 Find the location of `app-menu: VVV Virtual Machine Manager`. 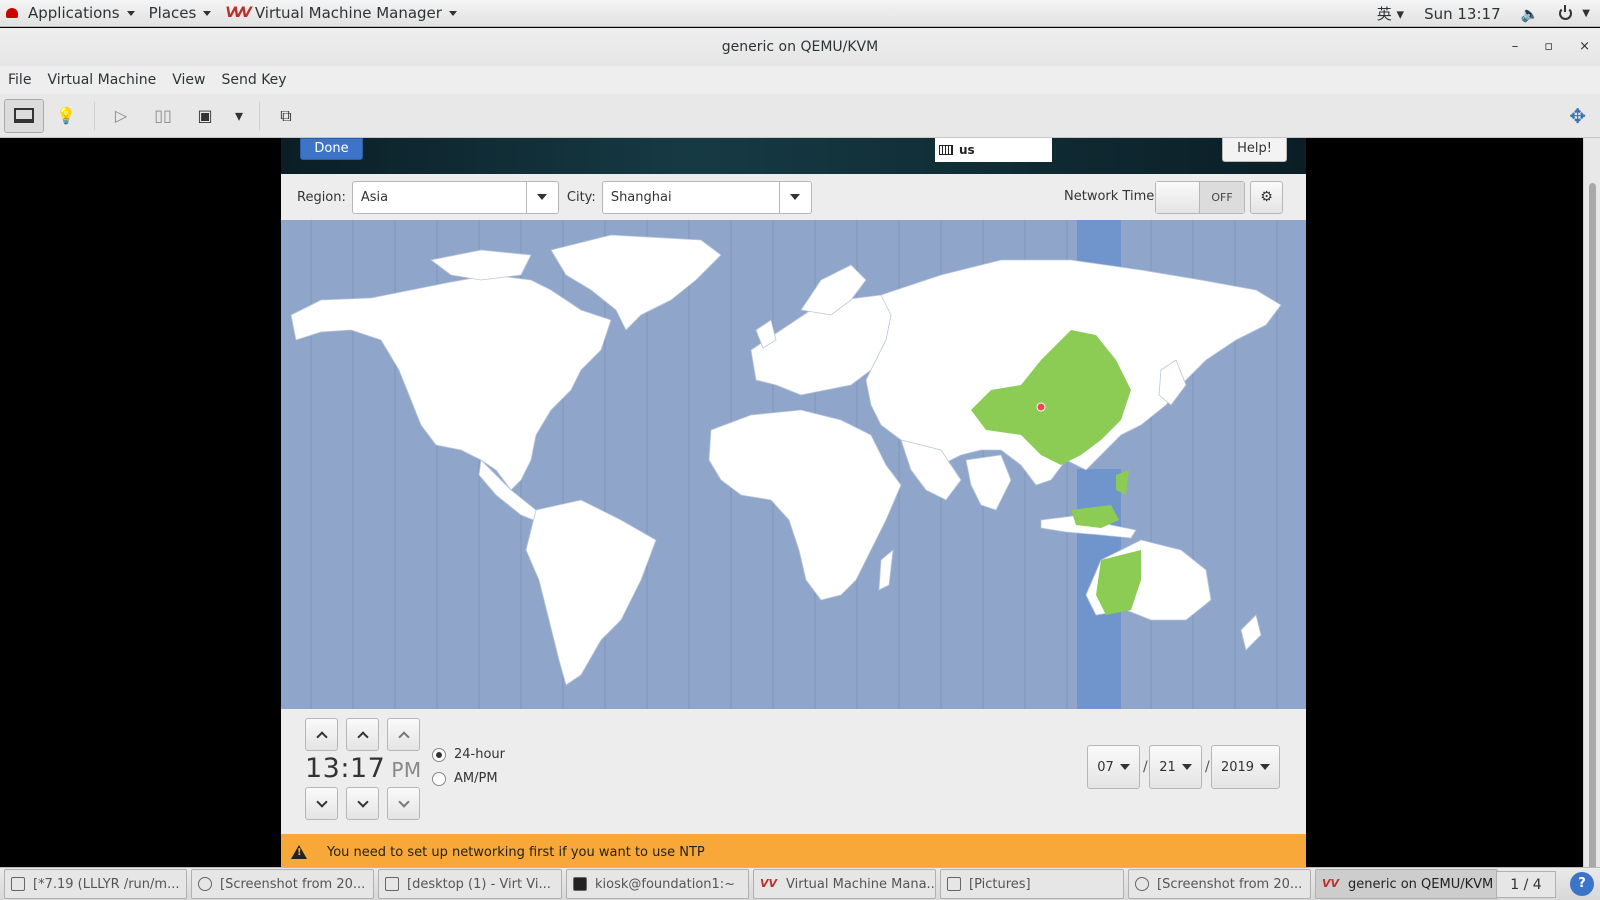

app-menu: VVV Virtual Machine Manager is located at coordinates (342, 13).